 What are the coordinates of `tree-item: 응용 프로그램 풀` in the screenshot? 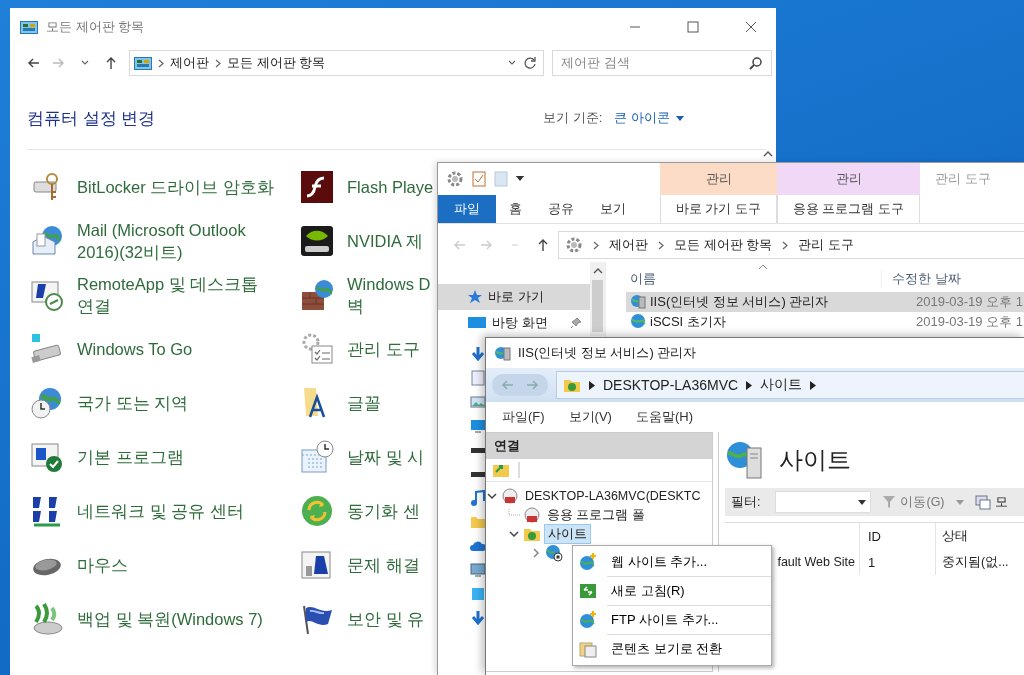 It's located at (596, 514).